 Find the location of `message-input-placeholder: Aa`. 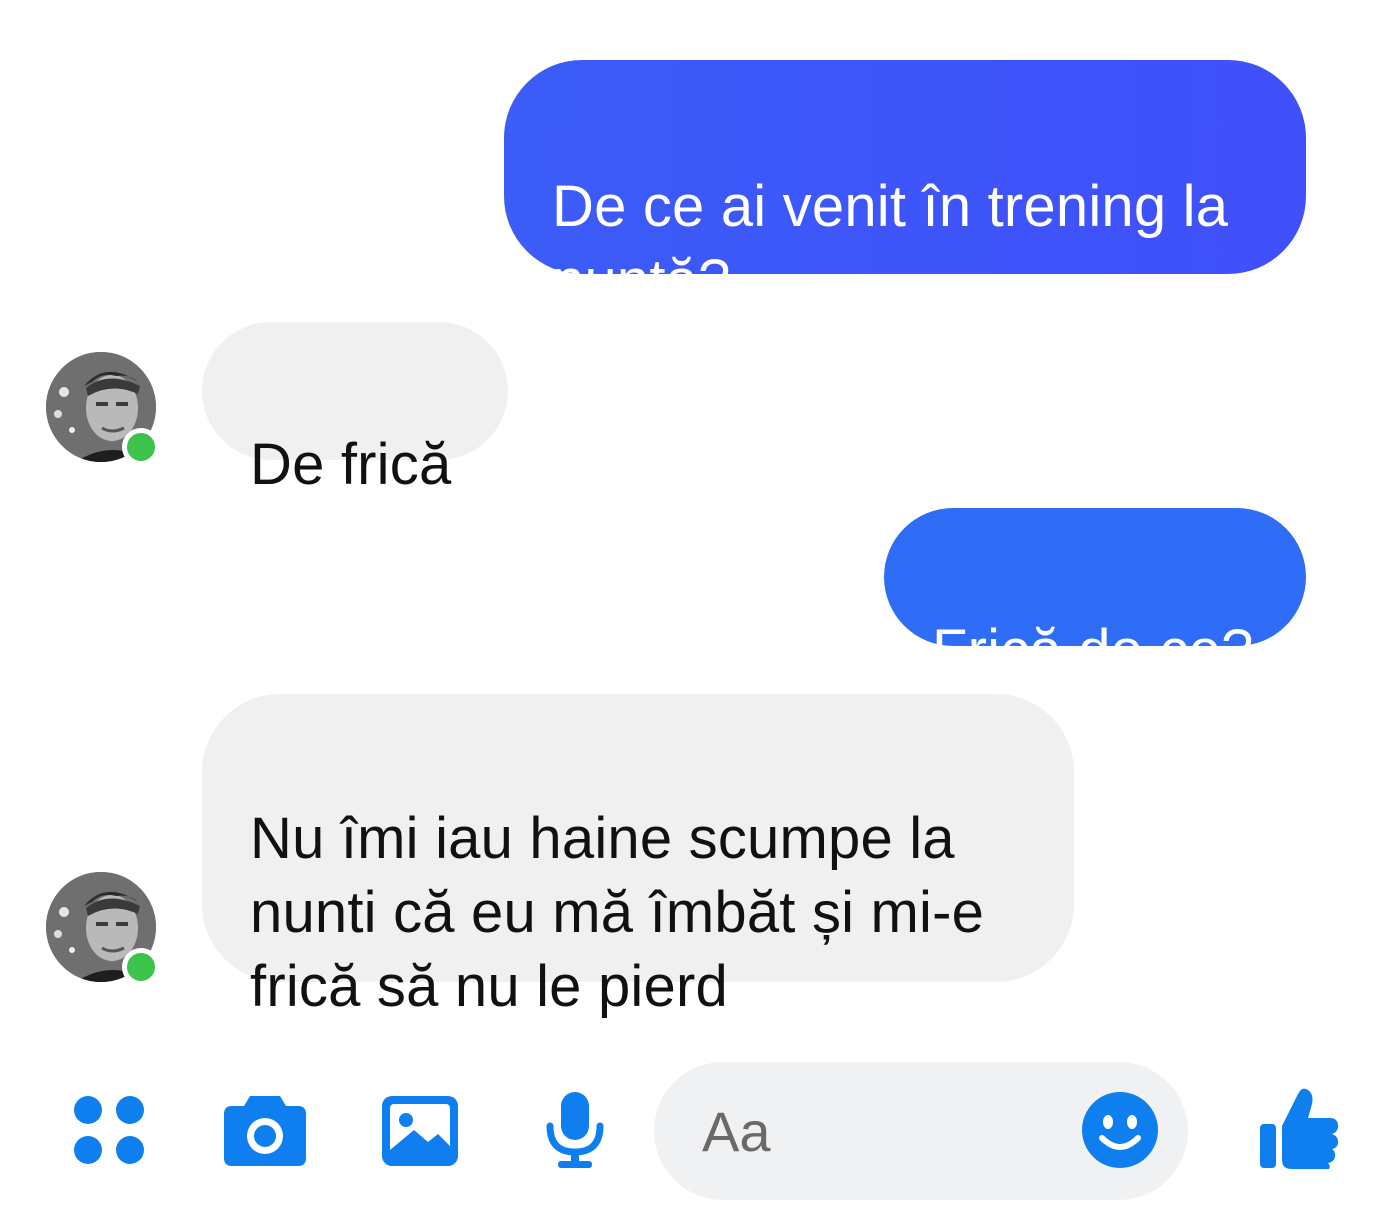

message-input-placeholder: Aa is located at coordinates (736, 1131).